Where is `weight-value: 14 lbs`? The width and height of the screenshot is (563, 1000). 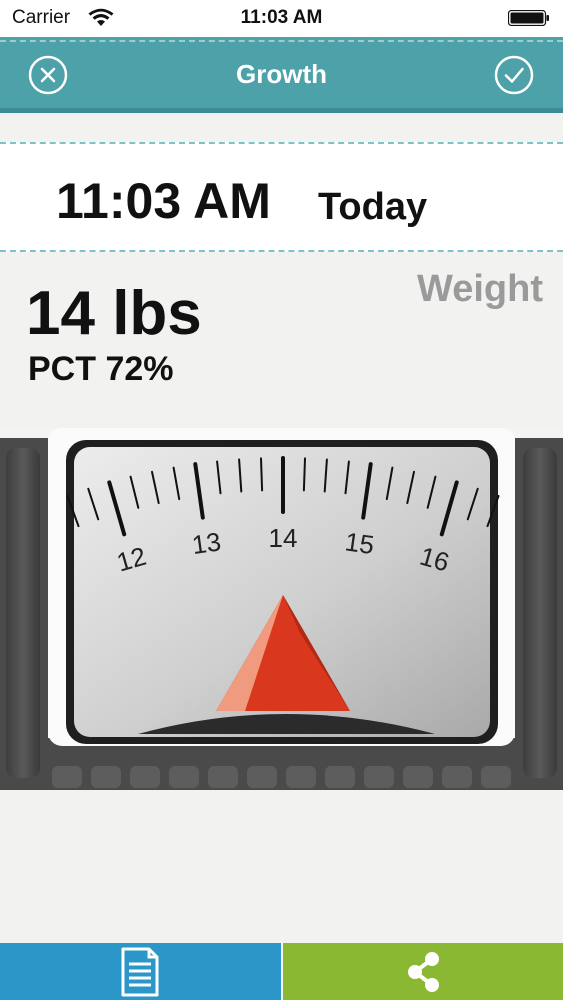
weight-value: 14 lbs is located at coordinates (114, 313).